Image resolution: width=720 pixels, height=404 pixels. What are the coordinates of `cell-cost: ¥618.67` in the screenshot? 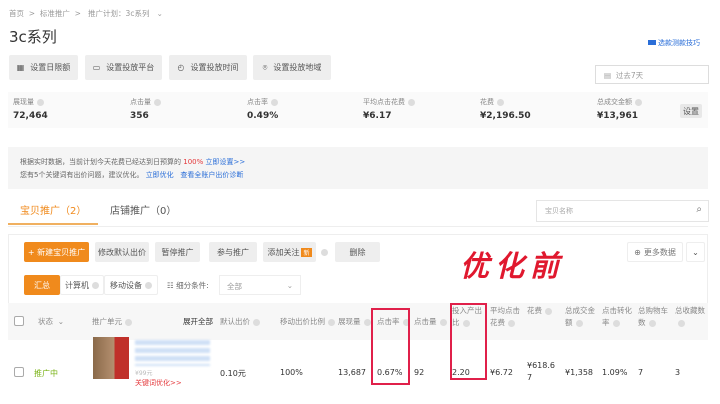 It's located at (541, 371).